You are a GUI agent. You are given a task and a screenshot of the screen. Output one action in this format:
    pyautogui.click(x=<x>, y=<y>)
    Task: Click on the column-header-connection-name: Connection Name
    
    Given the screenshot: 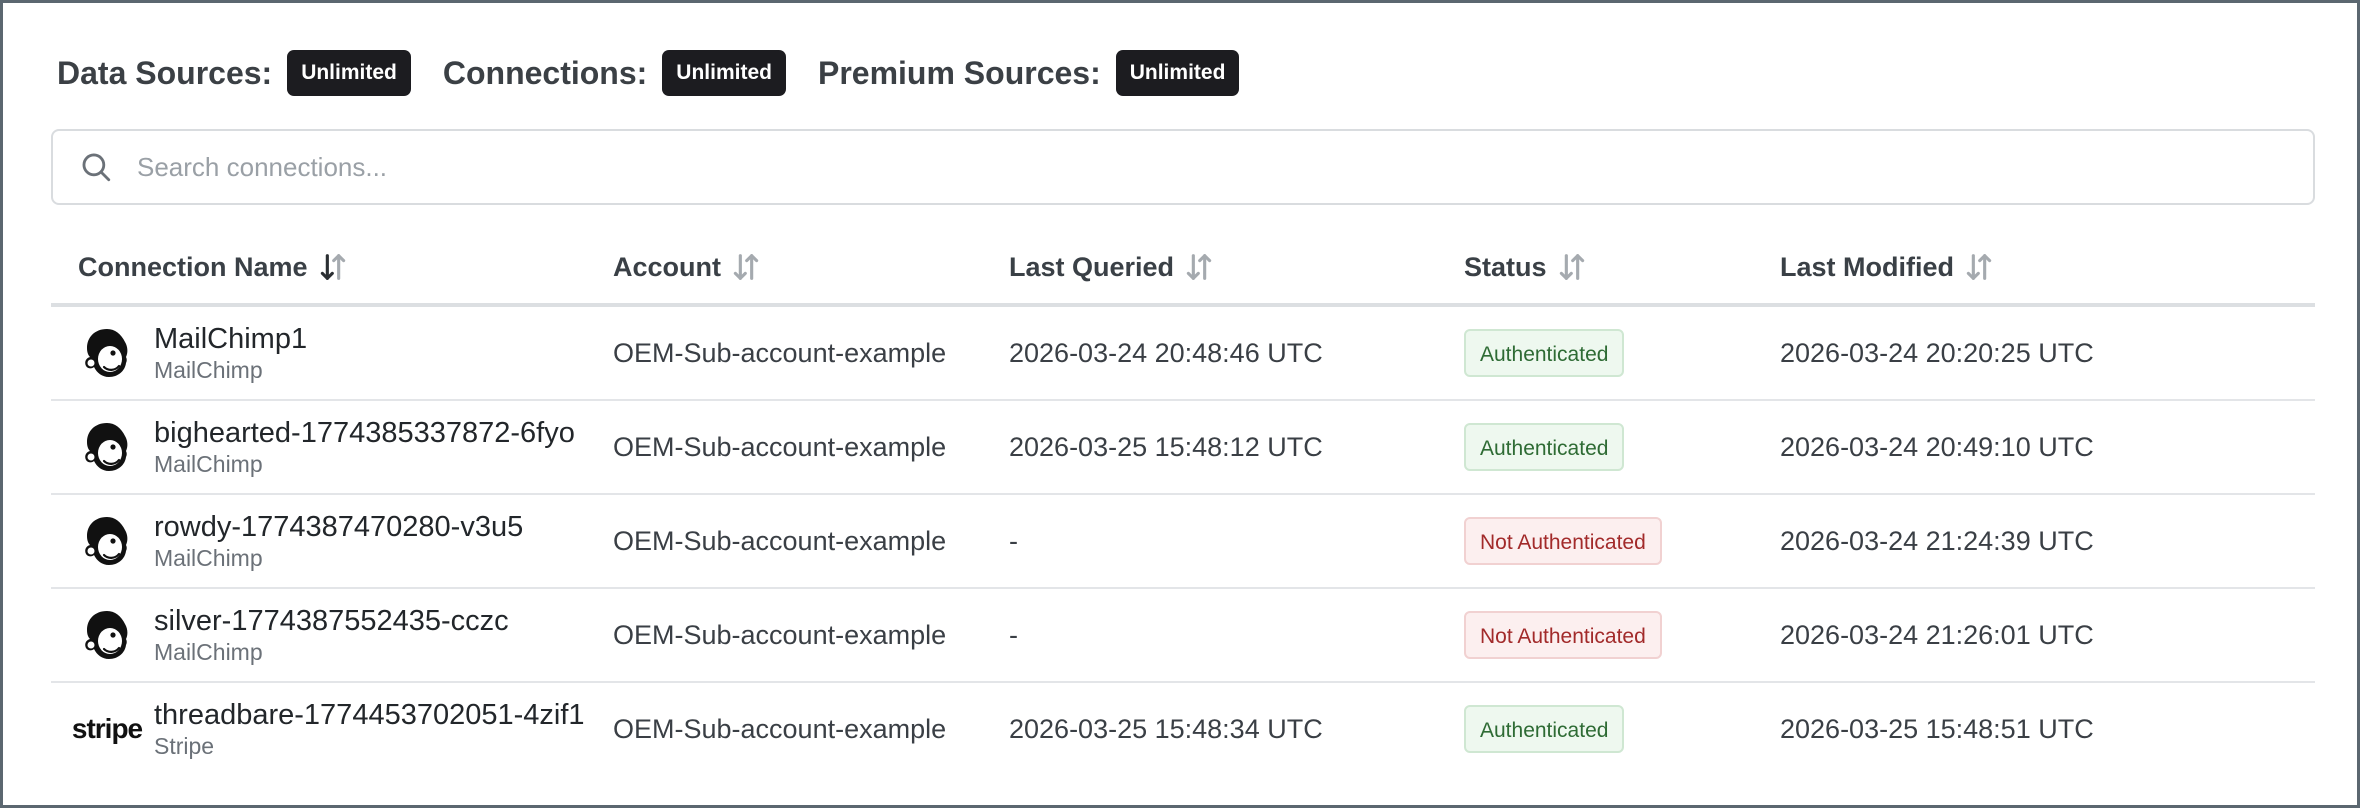 What is the action you would take?
    pyautogui.click(x=214, y=267)
    